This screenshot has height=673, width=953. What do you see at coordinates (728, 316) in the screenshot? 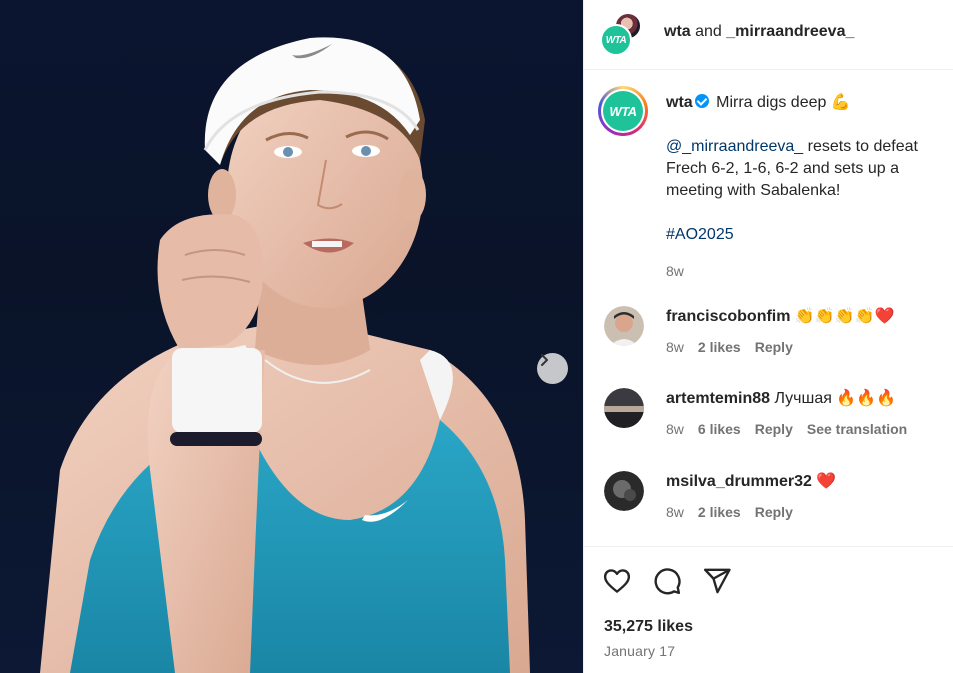
I see `comment-username: franciscobonfim` at bounding box center [728, 316].